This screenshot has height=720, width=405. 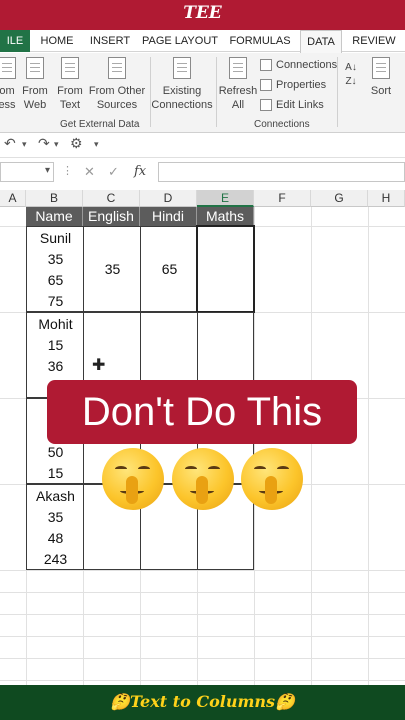 I want to click on cell-hindi: 65, so click(x=169, y=269).